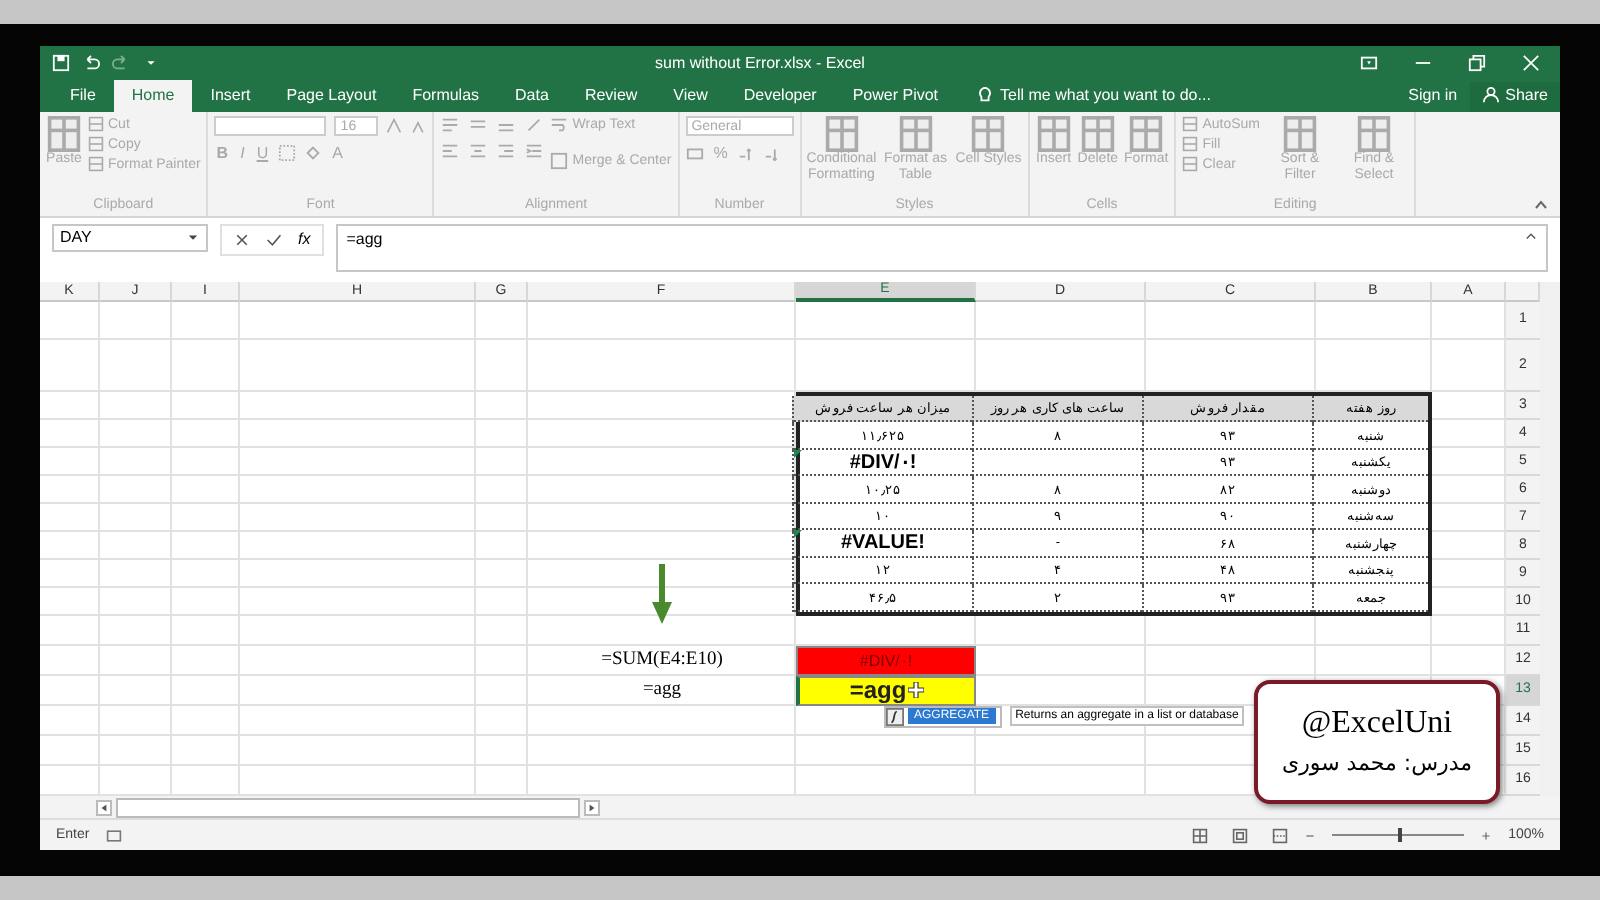 The image size is (1600, 900). Describe the element at coordinates (780, 96) in the screenshot. I see `ribbon-tab: Developer` at that location.